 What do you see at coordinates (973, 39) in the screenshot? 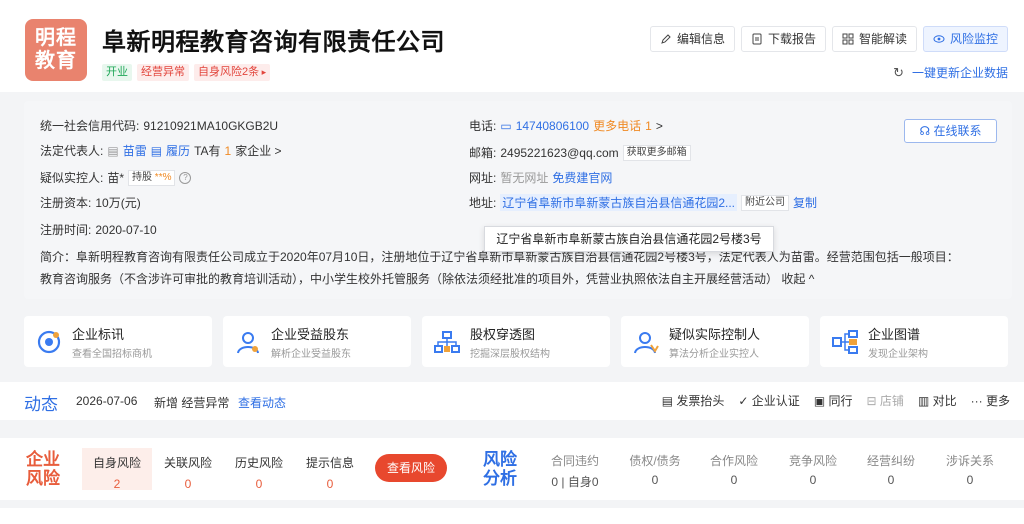
I see `risk-monitor-label: 风险监控` at bounding box center [973, 39].